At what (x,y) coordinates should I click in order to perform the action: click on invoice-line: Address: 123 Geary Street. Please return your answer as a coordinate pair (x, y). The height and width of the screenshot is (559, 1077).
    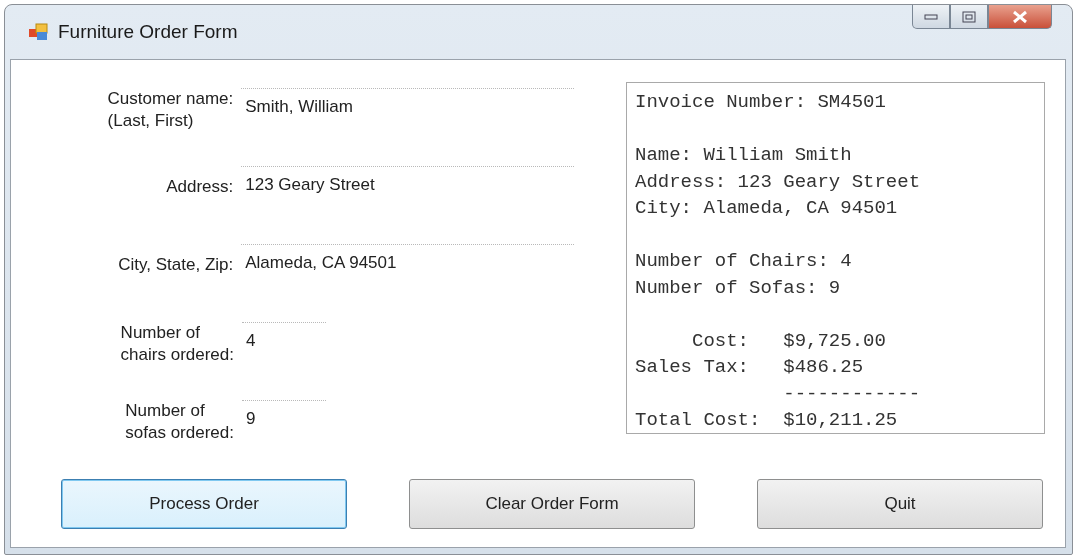
    Looking at the image, I should click on (778, 182).